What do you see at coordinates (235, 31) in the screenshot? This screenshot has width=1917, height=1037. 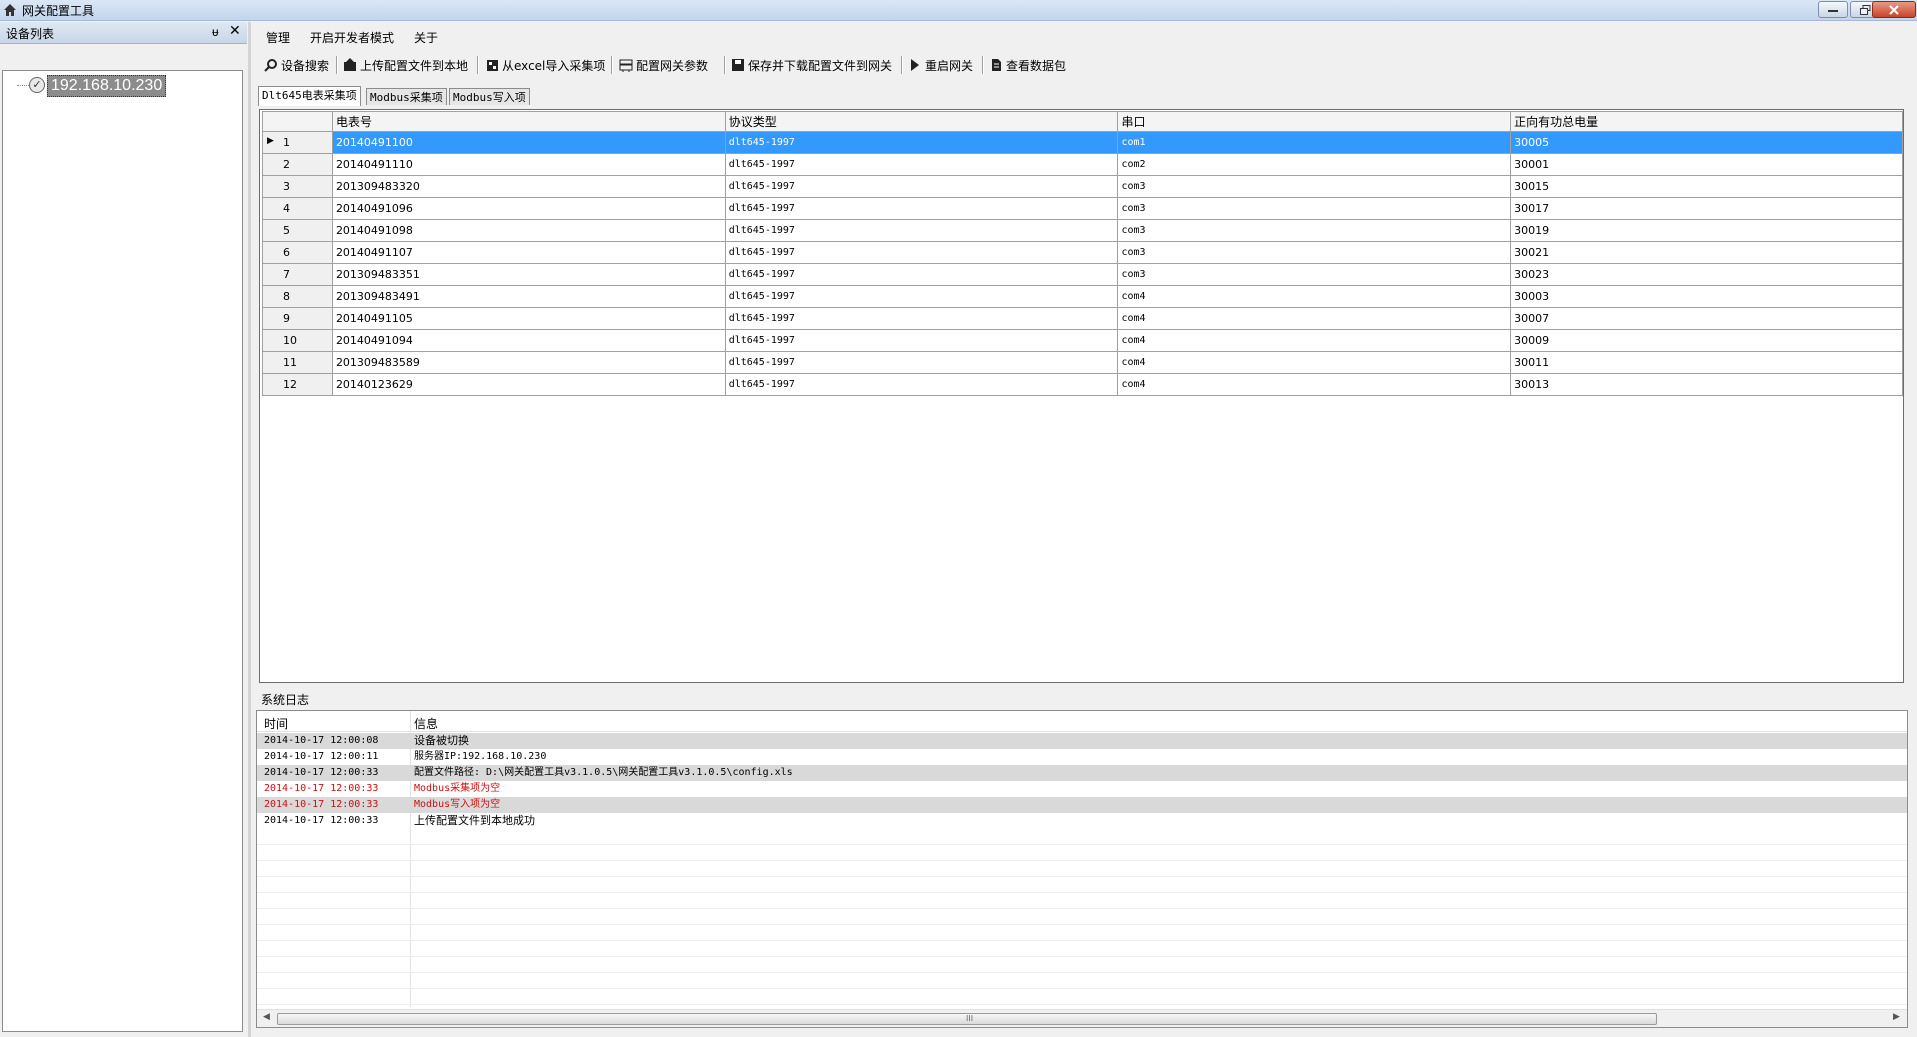 I see `panel-close-icon: ✕` at bounding box center [235, 31].